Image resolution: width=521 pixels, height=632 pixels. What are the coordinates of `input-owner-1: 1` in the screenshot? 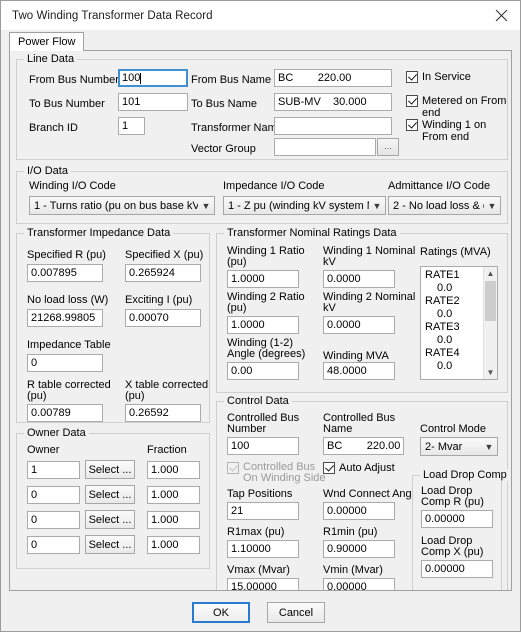 It's located at (53, 470).